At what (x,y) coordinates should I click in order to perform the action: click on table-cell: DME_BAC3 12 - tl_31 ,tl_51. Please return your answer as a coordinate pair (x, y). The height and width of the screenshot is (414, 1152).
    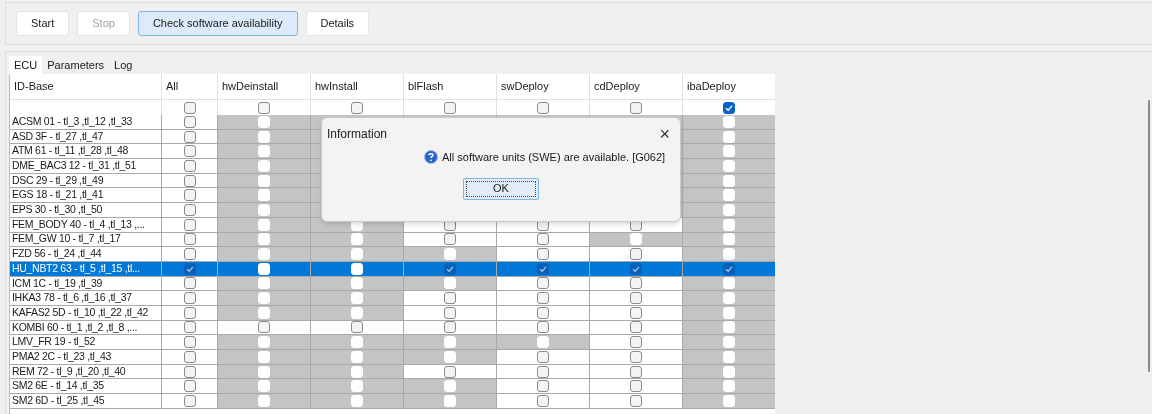
    Looking at the image, I should click on (86, 166).